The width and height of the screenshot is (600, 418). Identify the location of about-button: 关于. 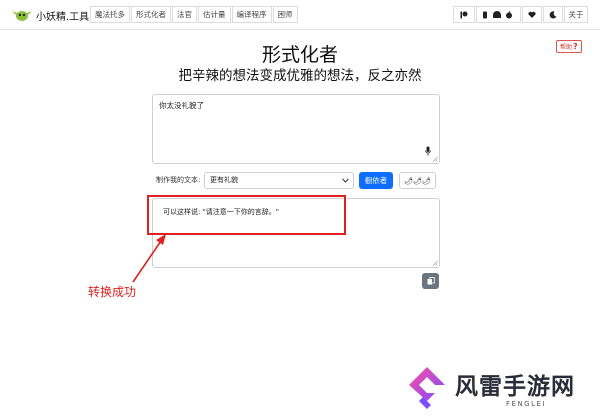
(576, 14).